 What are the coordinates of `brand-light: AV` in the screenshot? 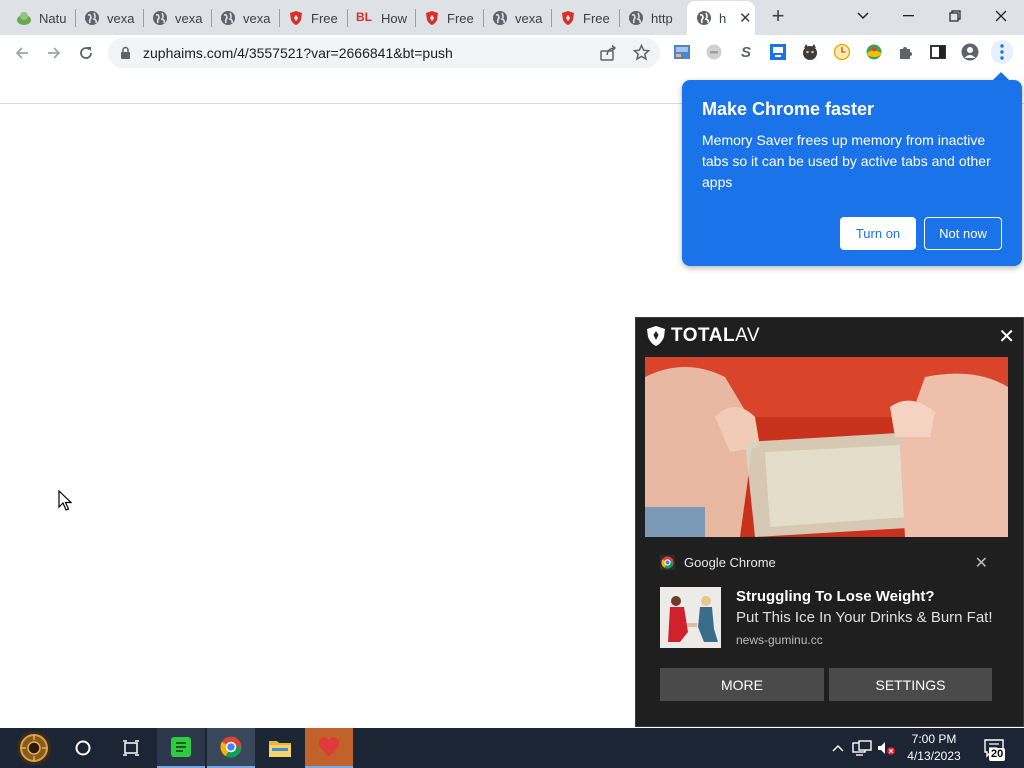 It's located at (748, 335).